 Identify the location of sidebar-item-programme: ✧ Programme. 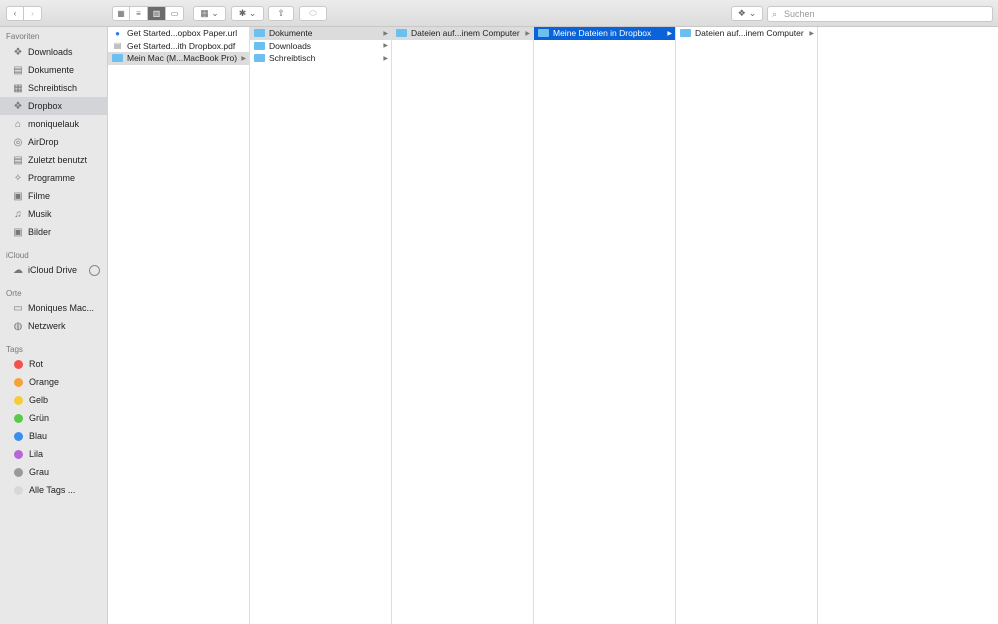
(54, 178).